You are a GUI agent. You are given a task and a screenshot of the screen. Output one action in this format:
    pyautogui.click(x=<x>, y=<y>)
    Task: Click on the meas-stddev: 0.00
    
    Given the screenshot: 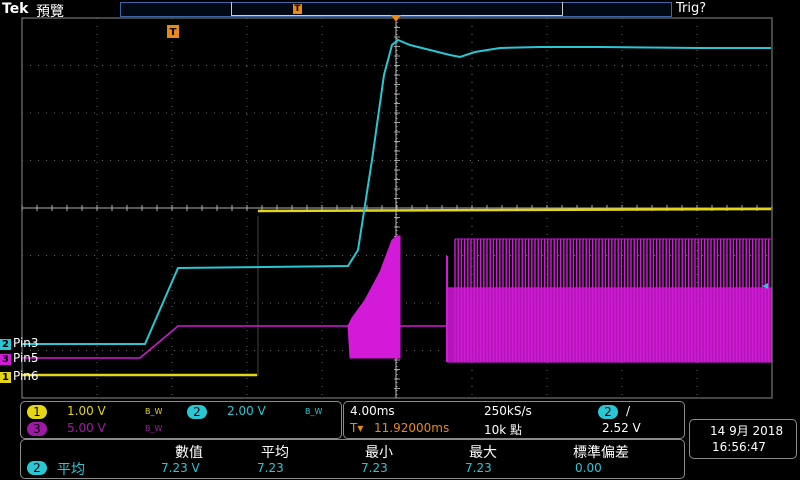 What is the action you would take?
    pyautogui.click(x=588, y=468)
    